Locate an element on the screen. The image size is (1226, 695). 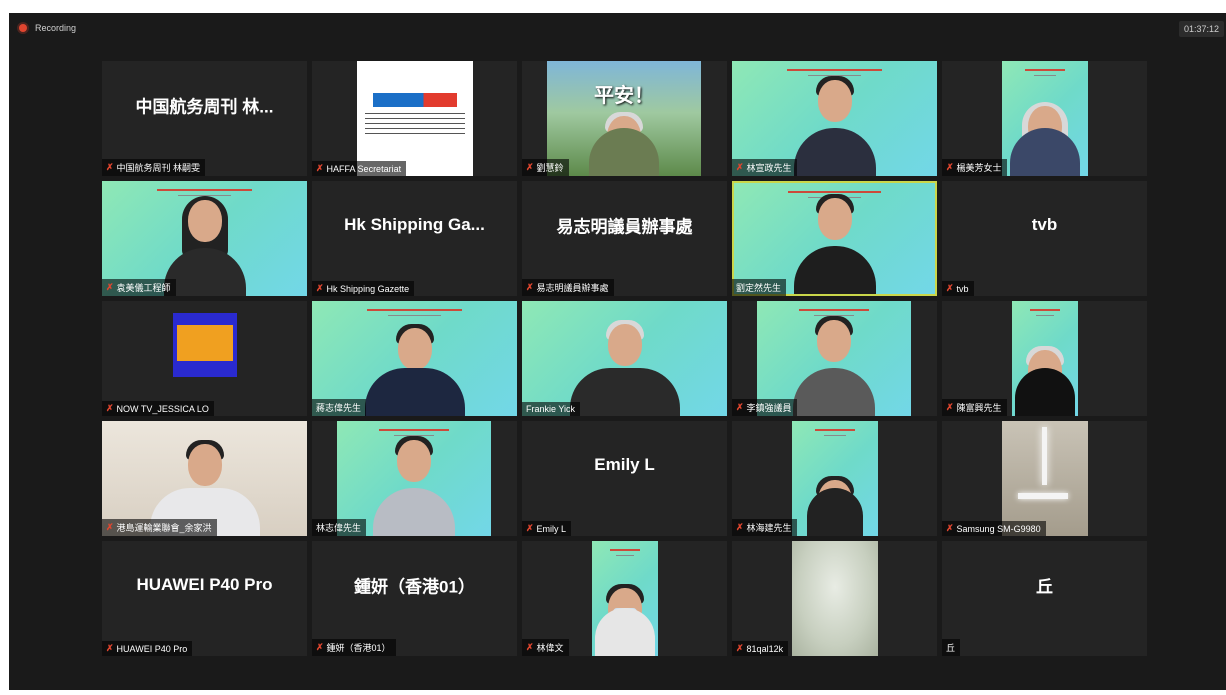
participant-label: ✗ 劉慧鈴 is located at coordinates (545, 167).